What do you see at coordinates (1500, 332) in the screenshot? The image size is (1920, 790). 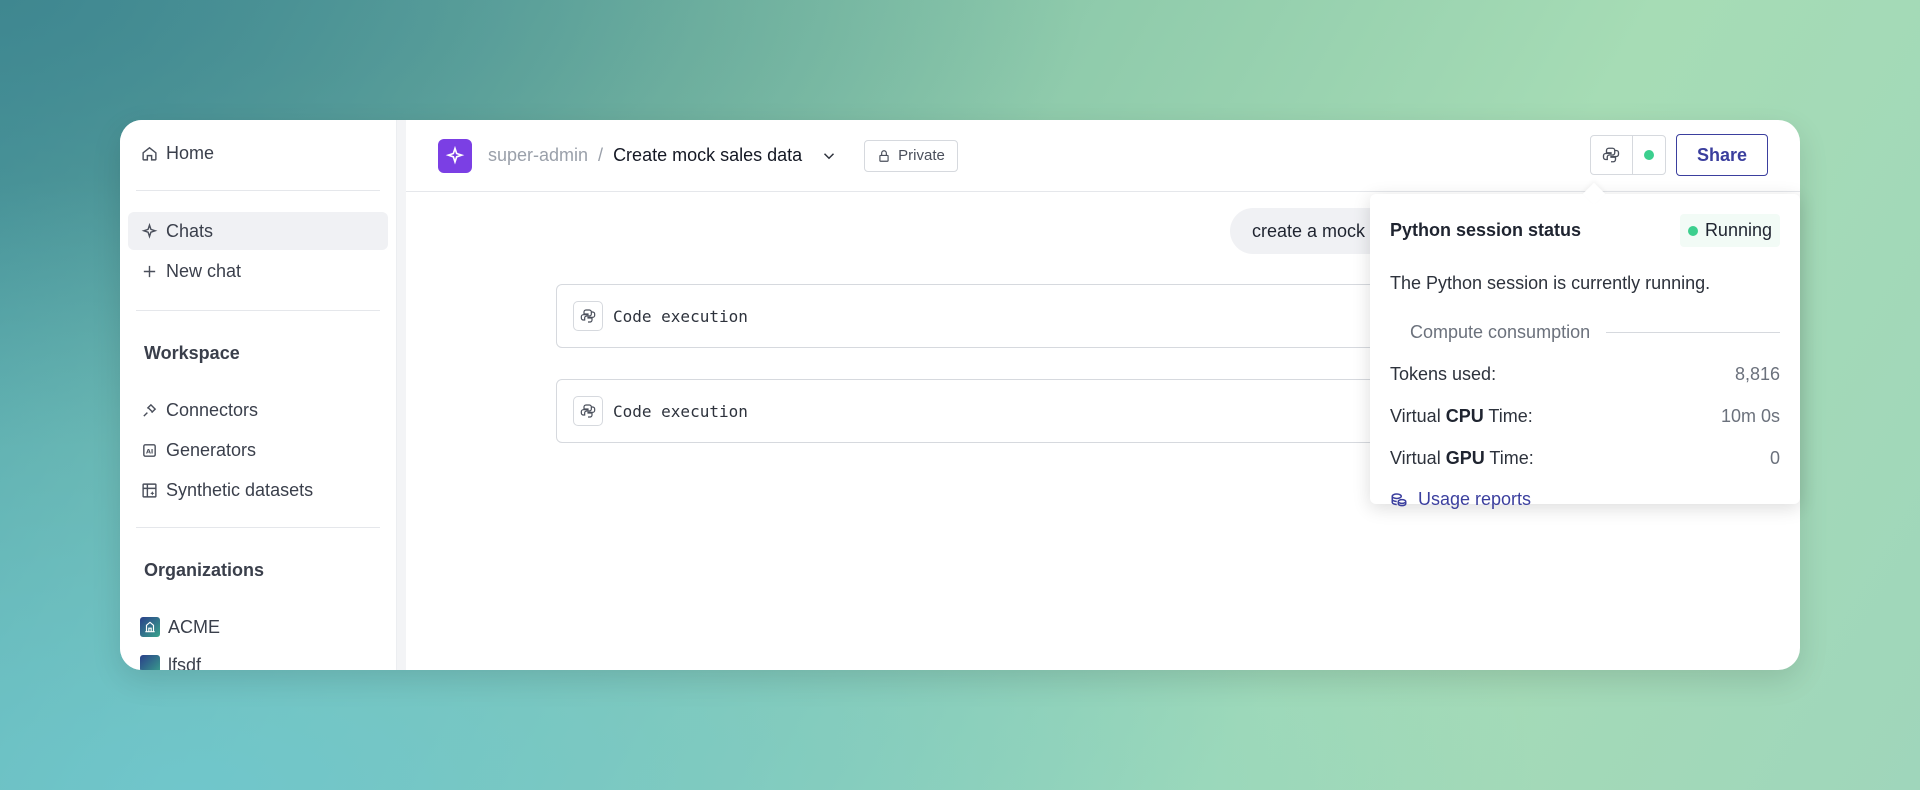 I see `section-label: Compute consumption` at bounding box center [1500, 332].